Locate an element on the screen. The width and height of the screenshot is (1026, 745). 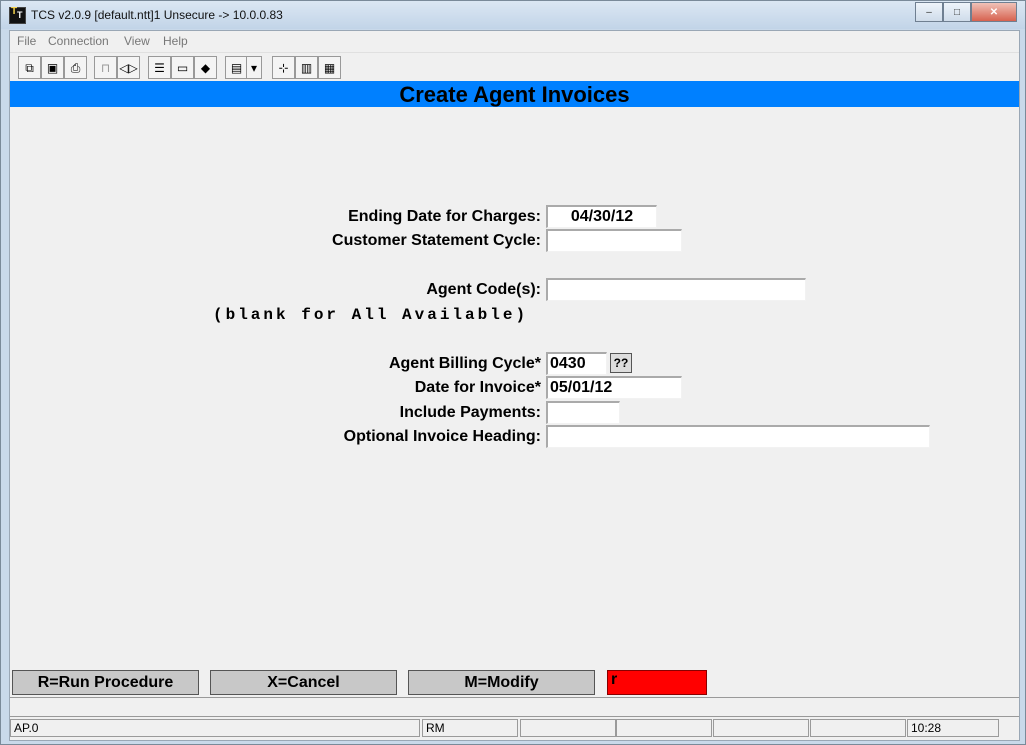
eraser-icon: ◆ is located at coordinates (205, 67).